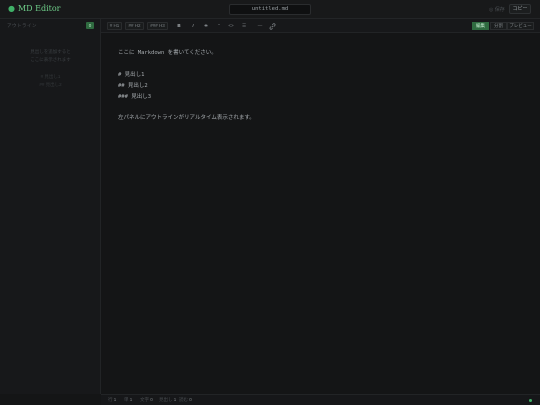  I want to click on mode-split-tab: 分割, so click(498, 26).